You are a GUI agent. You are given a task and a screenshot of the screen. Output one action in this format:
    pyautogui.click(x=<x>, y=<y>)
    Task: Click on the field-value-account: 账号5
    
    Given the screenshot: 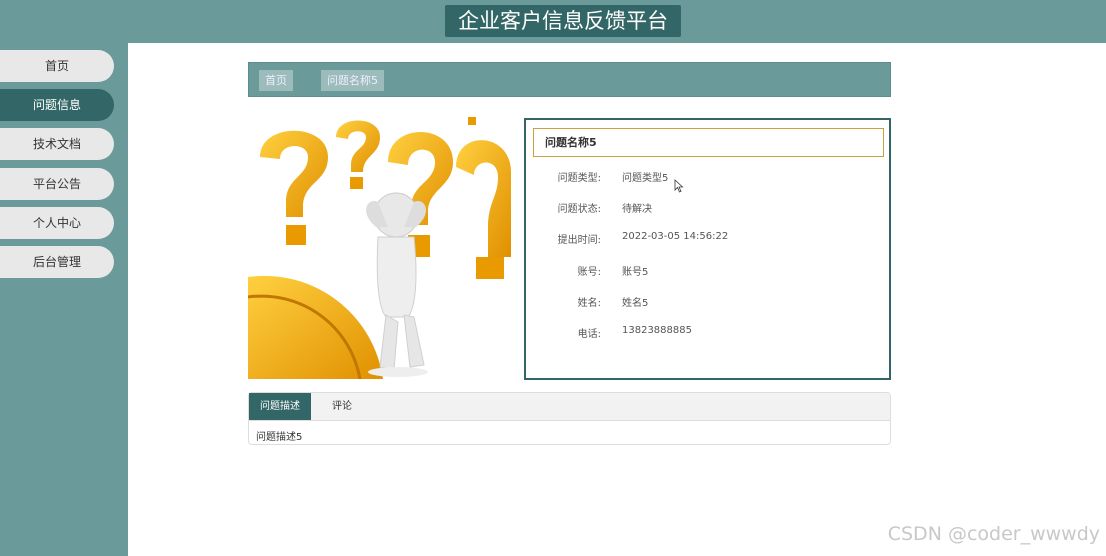 What is the action you would take?
    pyautogui.click(x=635, y=272)
    